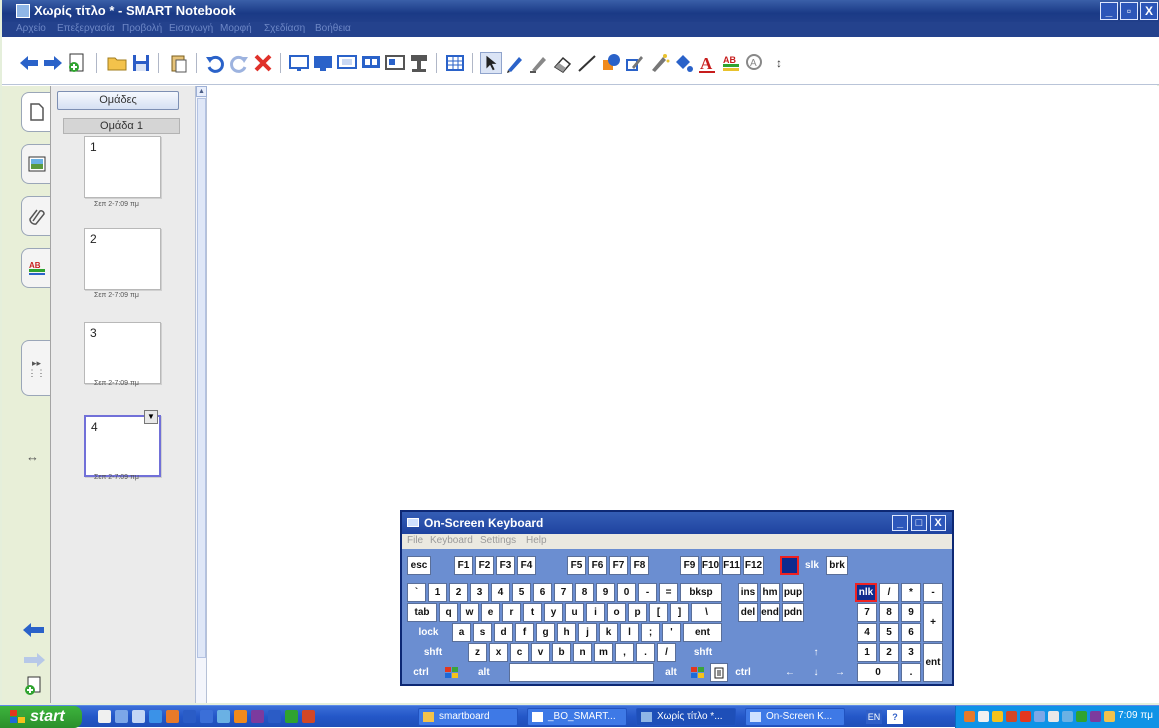 The height and width of the screenshot is (728, 1159). Describe the element at coordinates (702, 632) in the screenshot. I see `key-enter: ent` at that location.